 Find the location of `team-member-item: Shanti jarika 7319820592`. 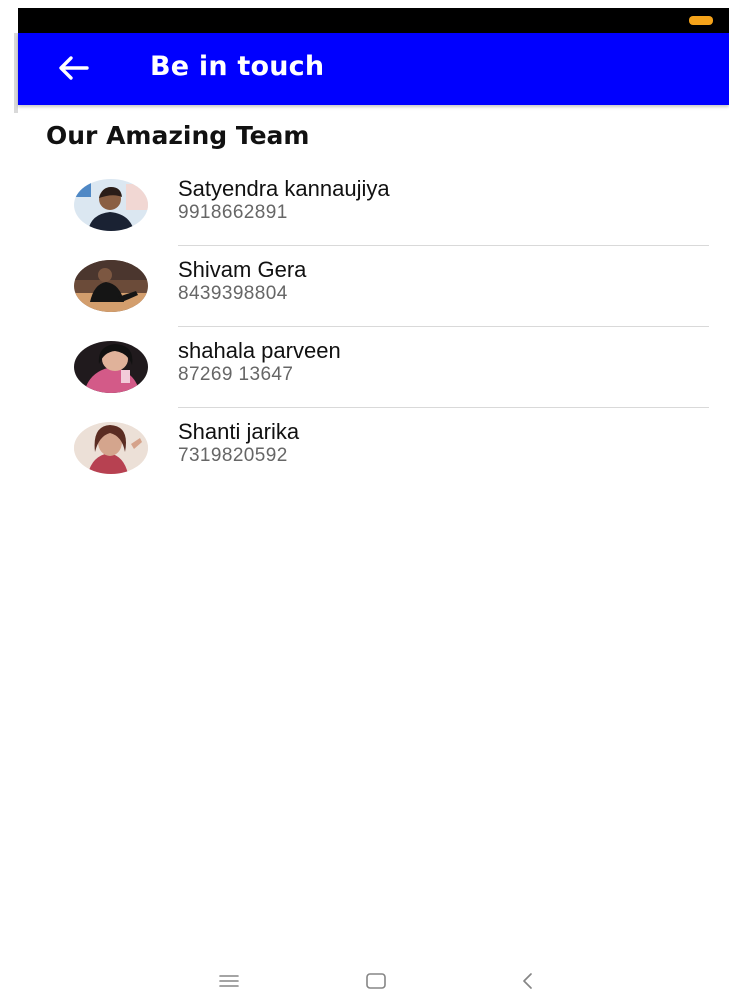

team-member-item: Shanti jarika 7319820592 is located at coordinates (373, 448).